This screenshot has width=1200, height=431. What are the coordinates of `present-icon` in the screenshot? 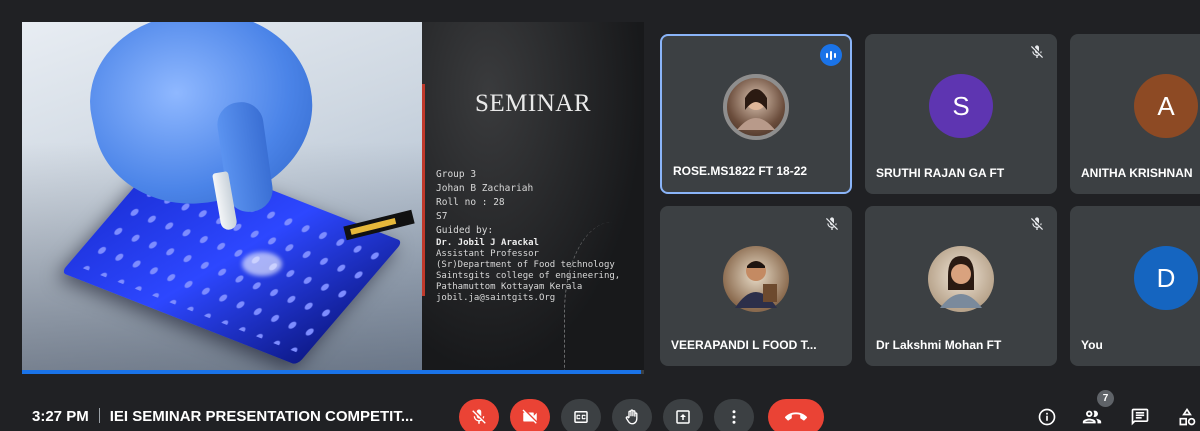 It's located at (683, 417).